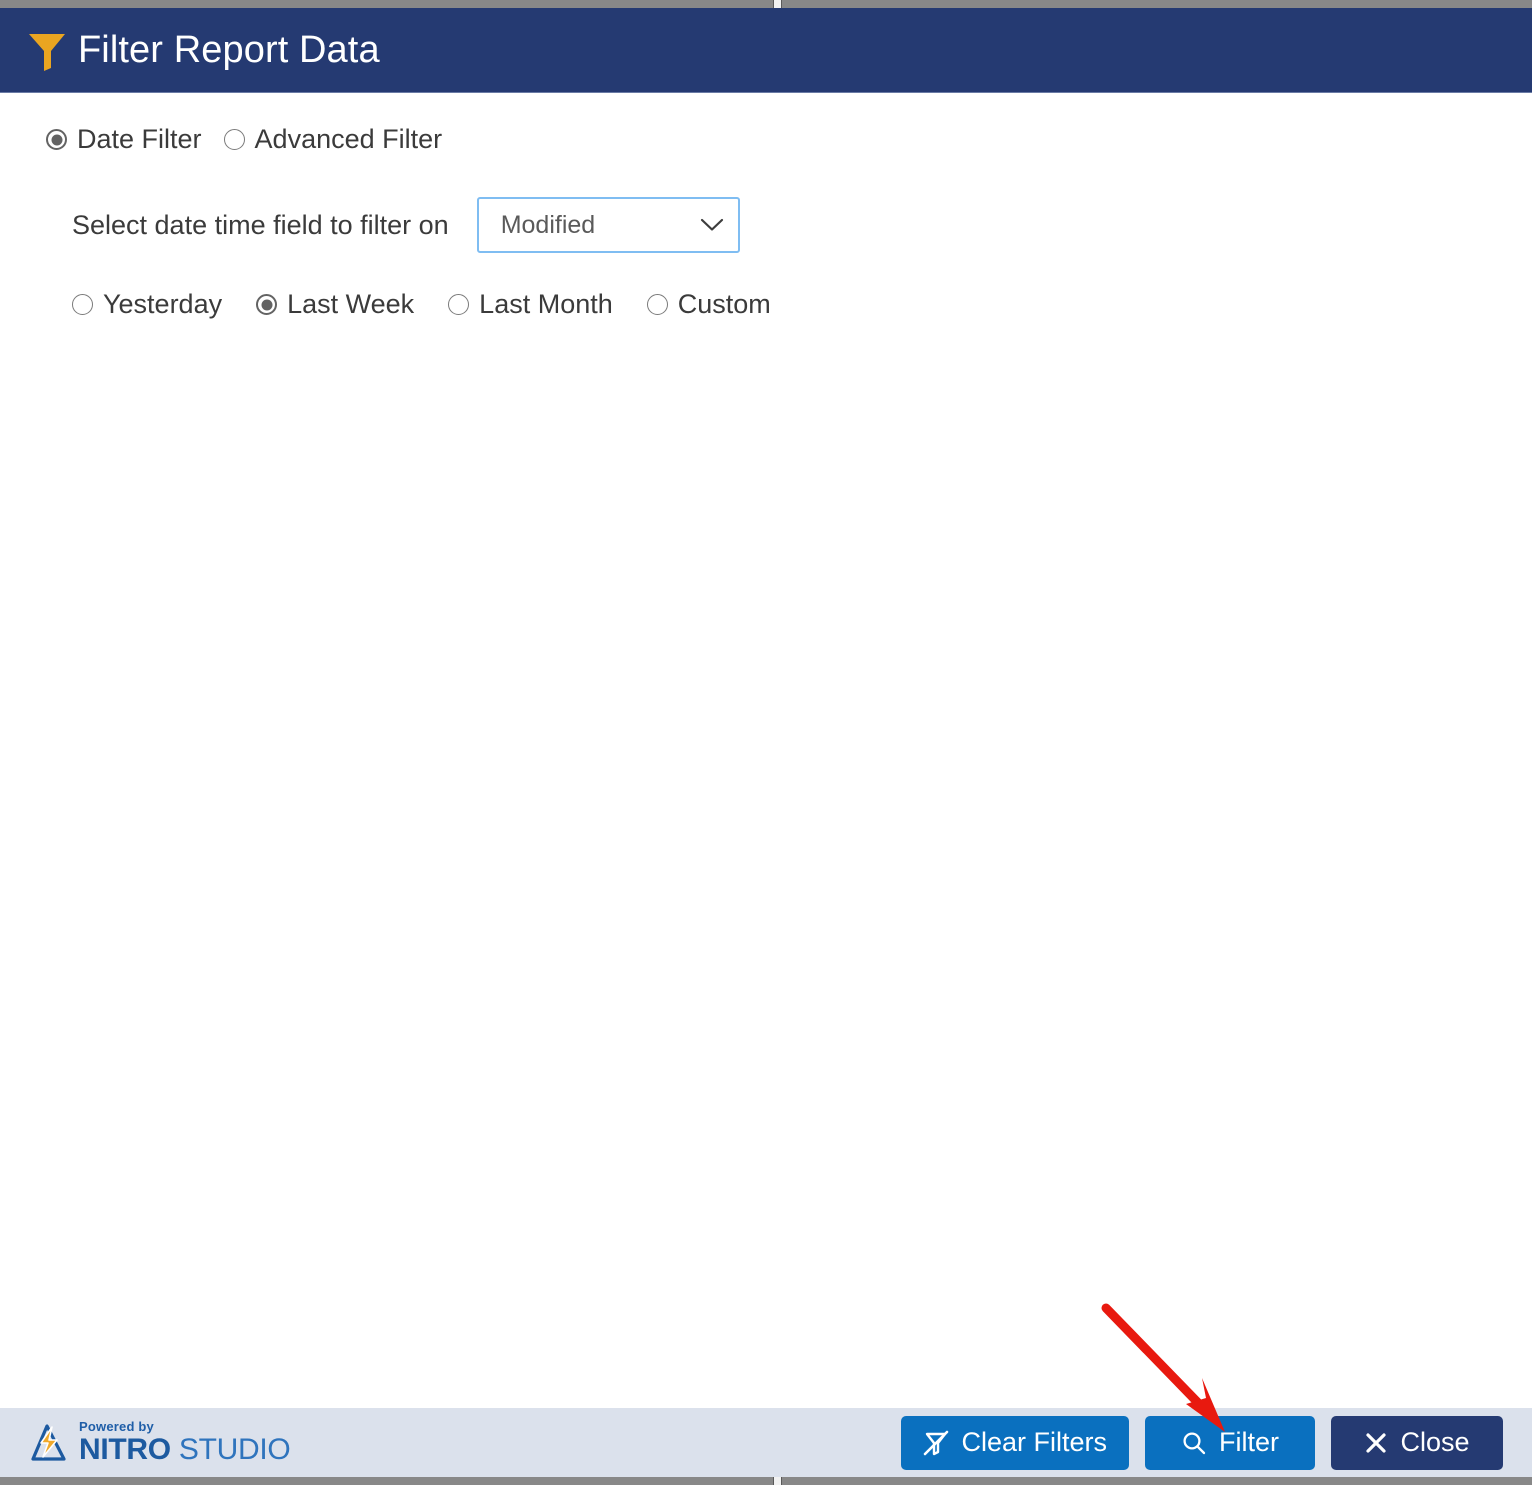  Describe the element at coordinates (766, 4) in the screenshot. I see `horizontal-scrollbar-top` at that location.